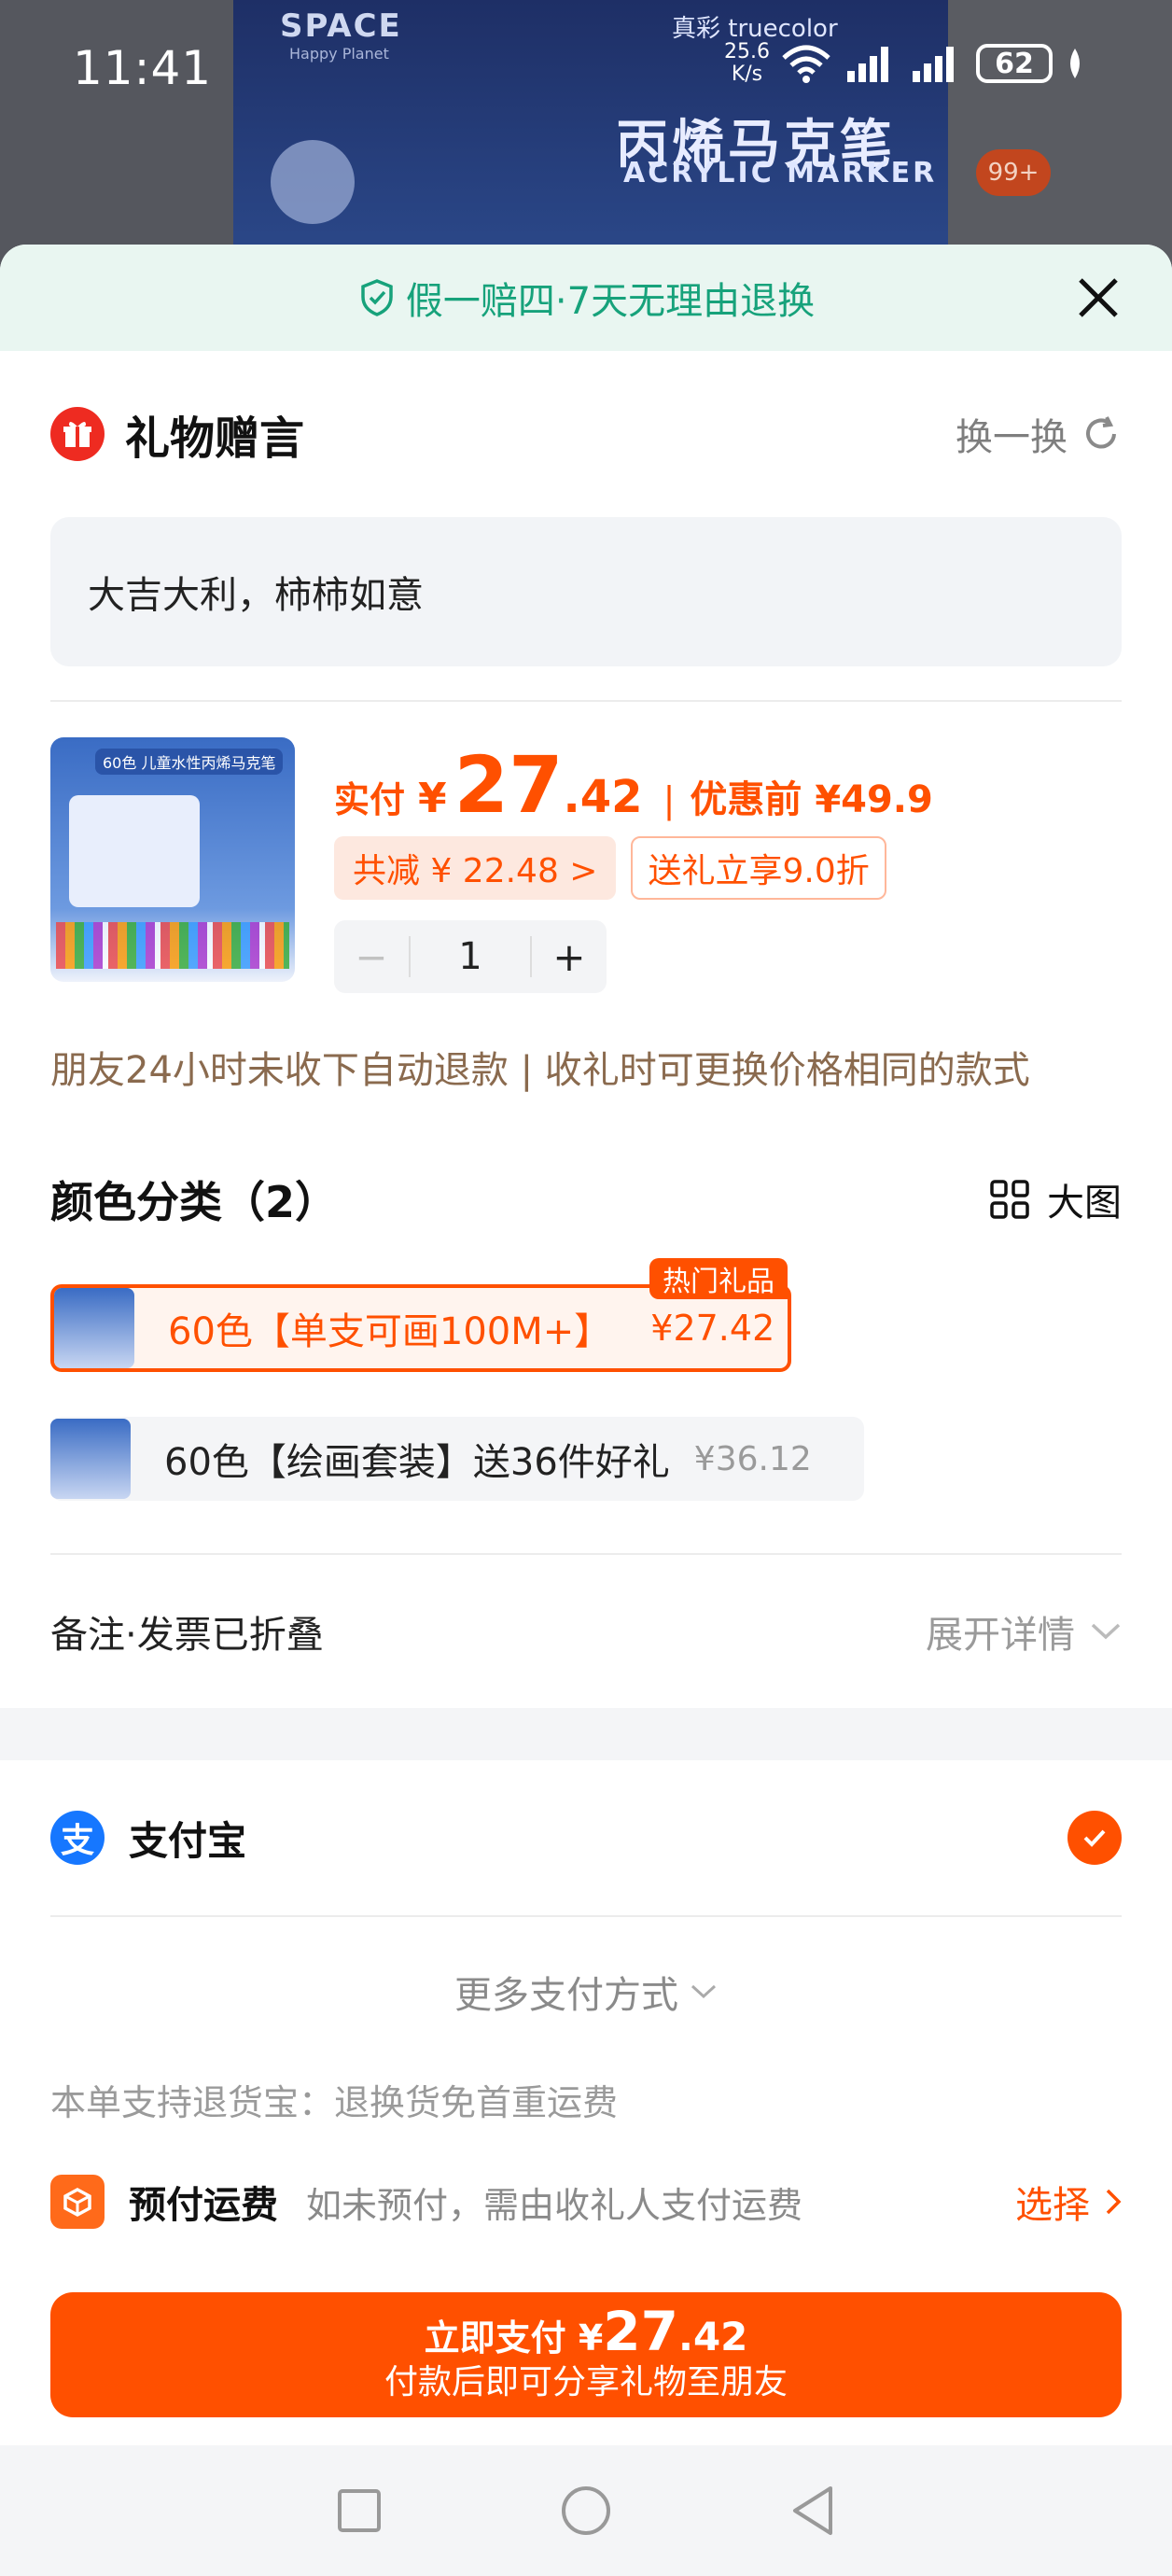 Image resolution: width=1172 pixels, height=2576 pixels. Describe the element at coordinates (432, 798) in the screenshot. I see `currency-symbol: ¥` at that location.